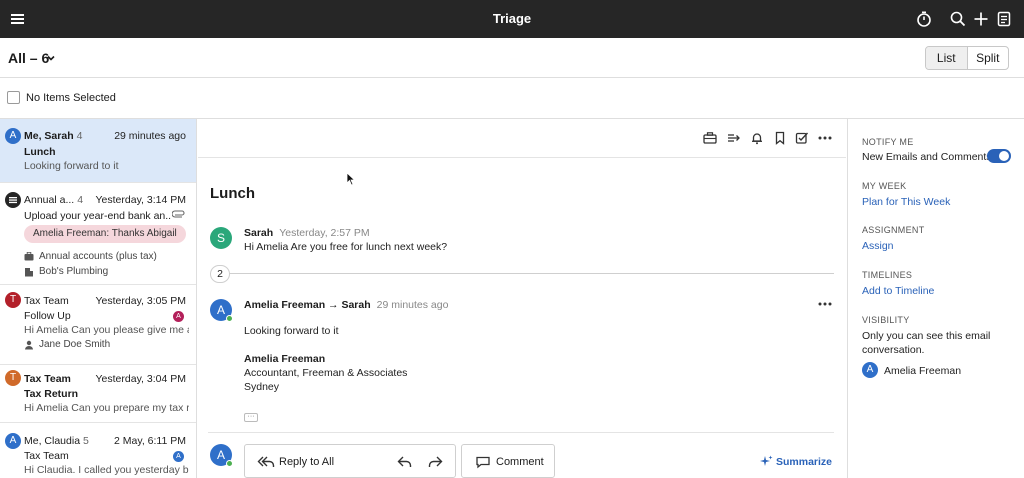 The image size is (1024, 478). What do you see at coordinates (884, 186) in the screenshot?
I see `week-heading: MY WEEK` at bounding box center [884, 186].